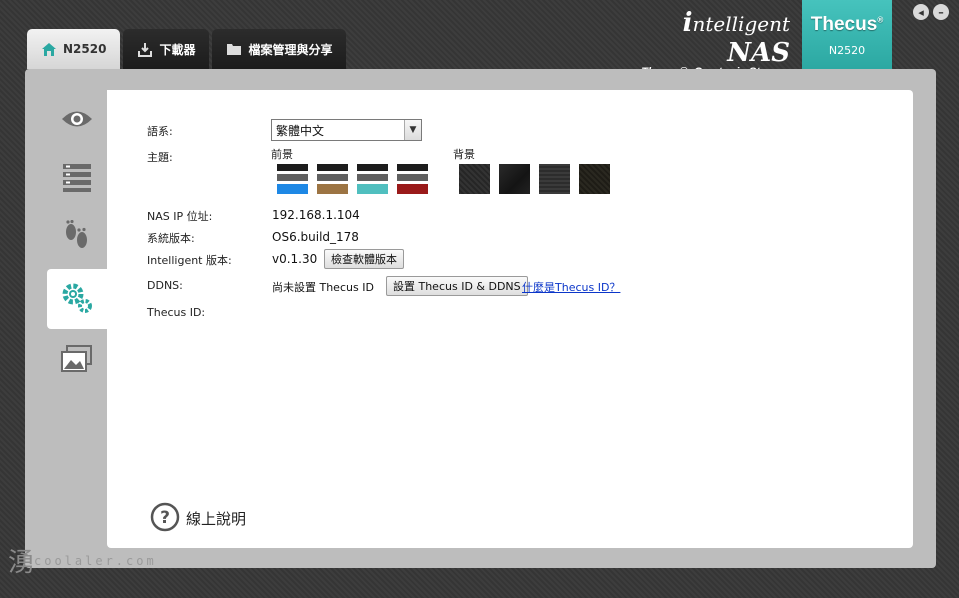 The height and width of the screenshot is (598, 959). What do you see at coordinates (234, 49) in the screenshot?
I see `folder-icon` at bounding box center [234, 49].